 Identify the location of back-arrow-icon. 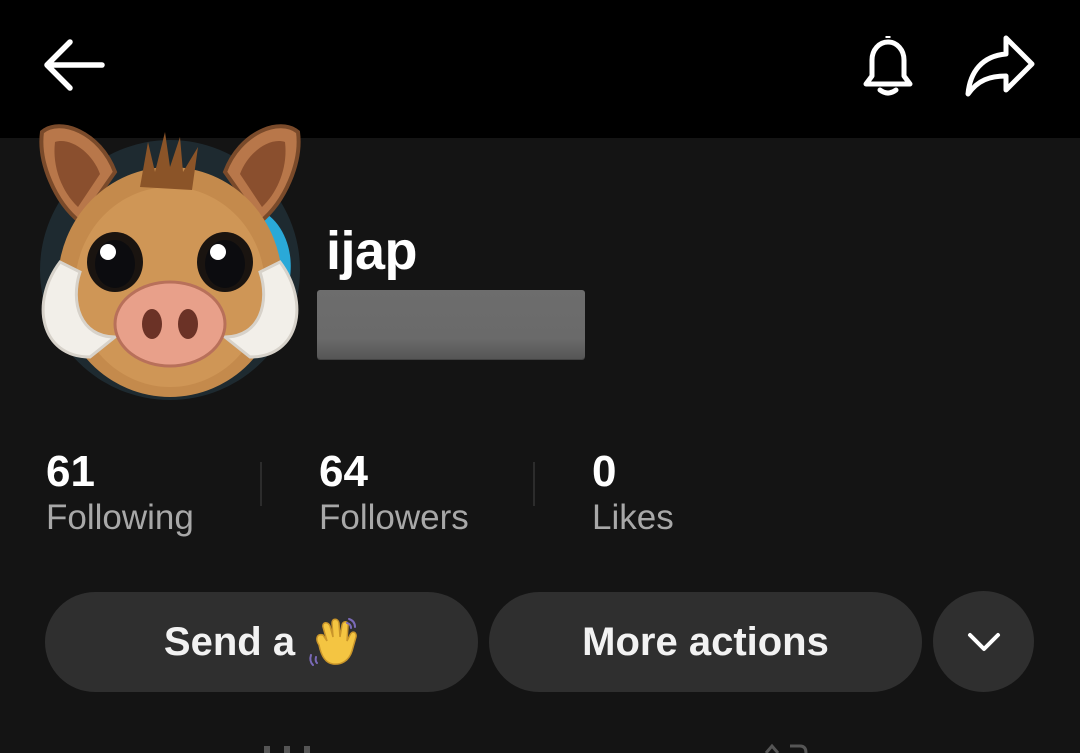
(73, 65).